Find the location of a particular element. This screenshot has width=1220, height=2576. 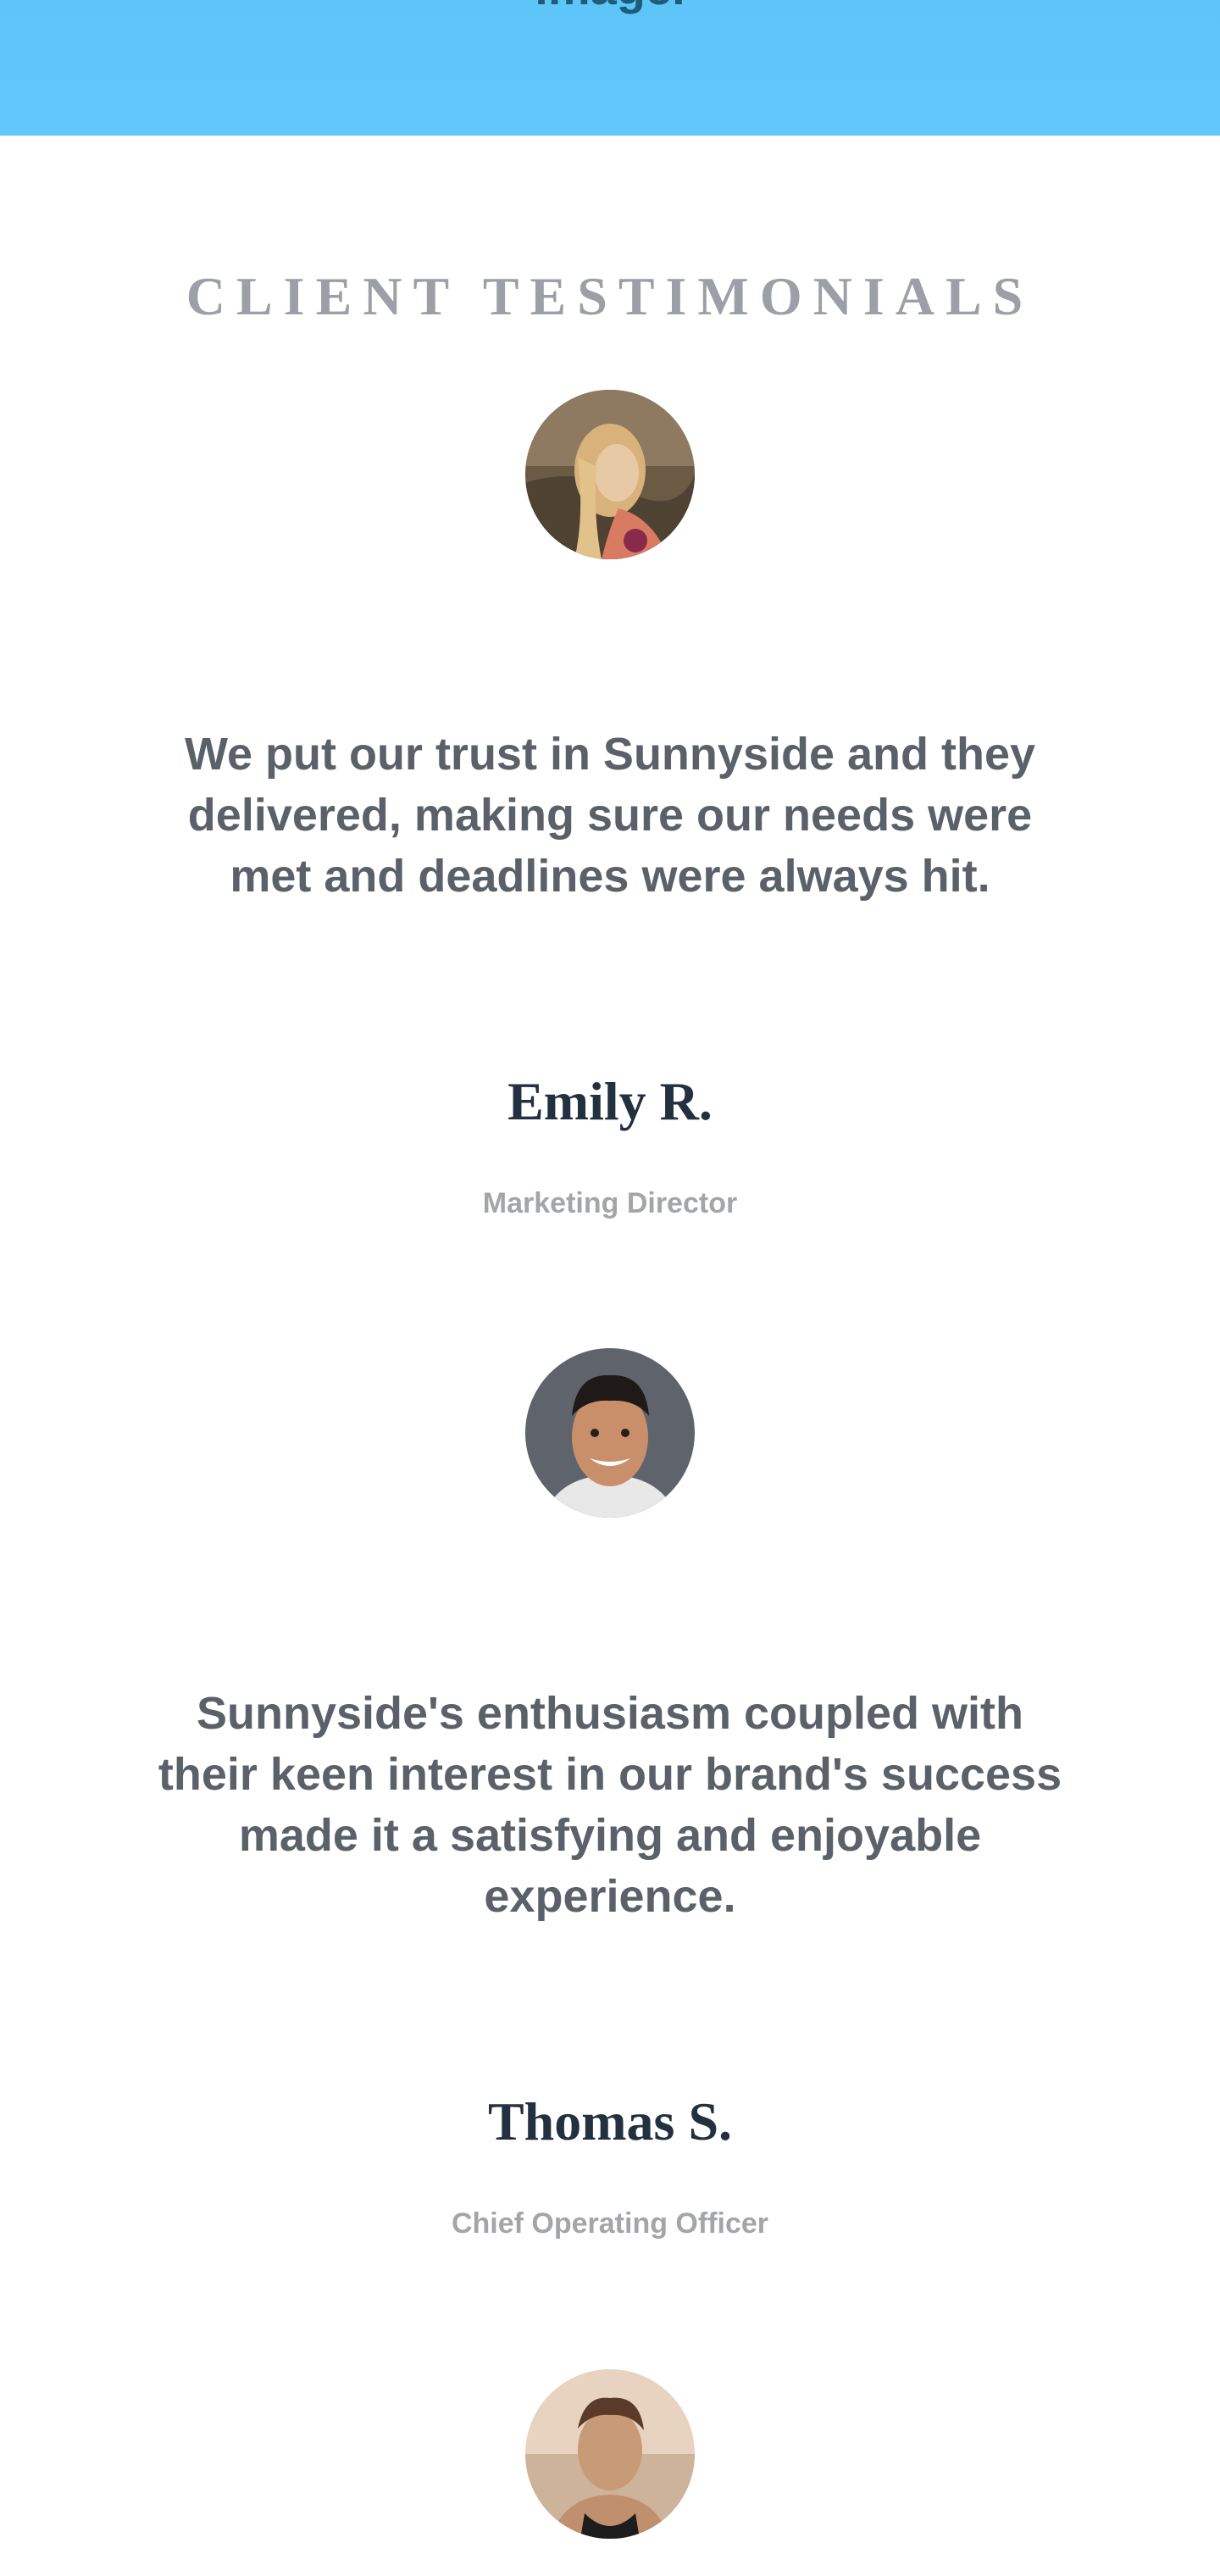

testimonial-role: Marketing Director is located at coordinates (610, 1203).